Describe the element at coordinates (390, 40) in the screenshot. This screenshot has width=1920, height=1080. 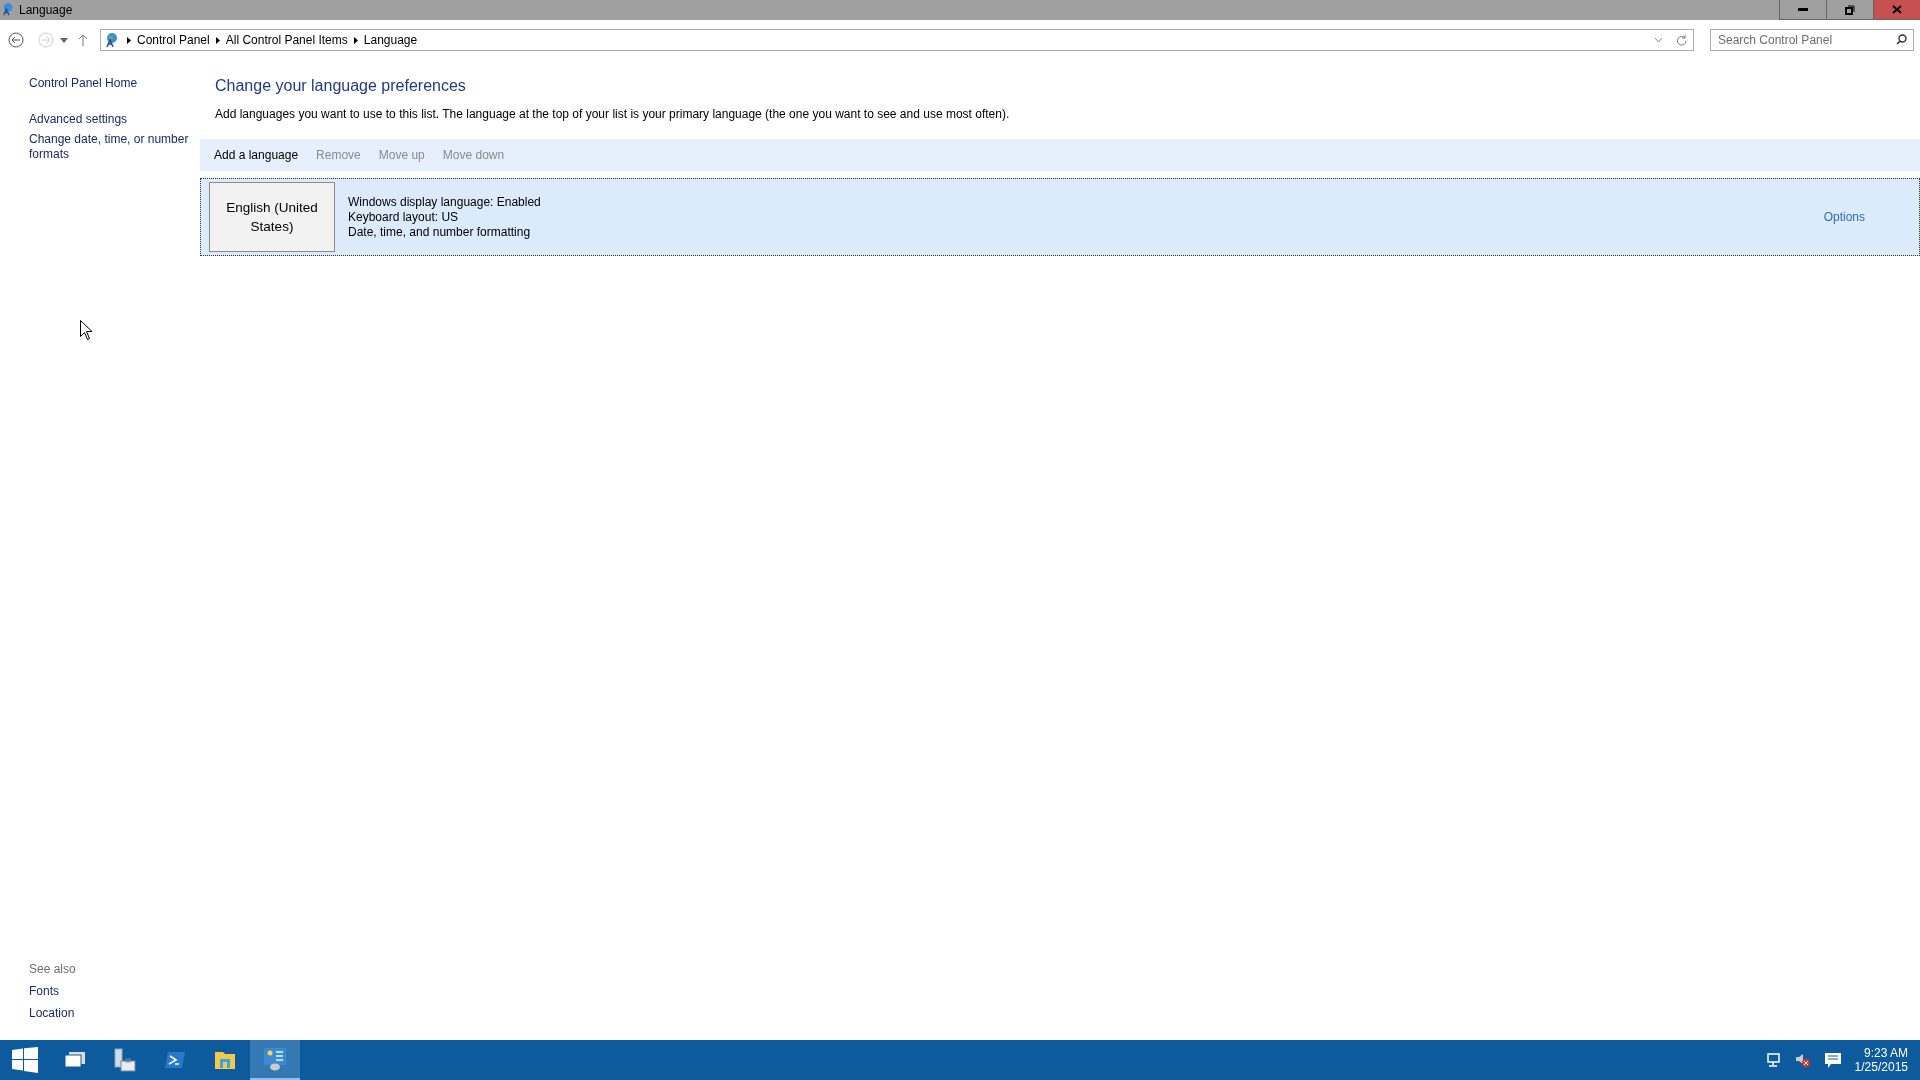
I see `breadcrumb: Language` at that location.